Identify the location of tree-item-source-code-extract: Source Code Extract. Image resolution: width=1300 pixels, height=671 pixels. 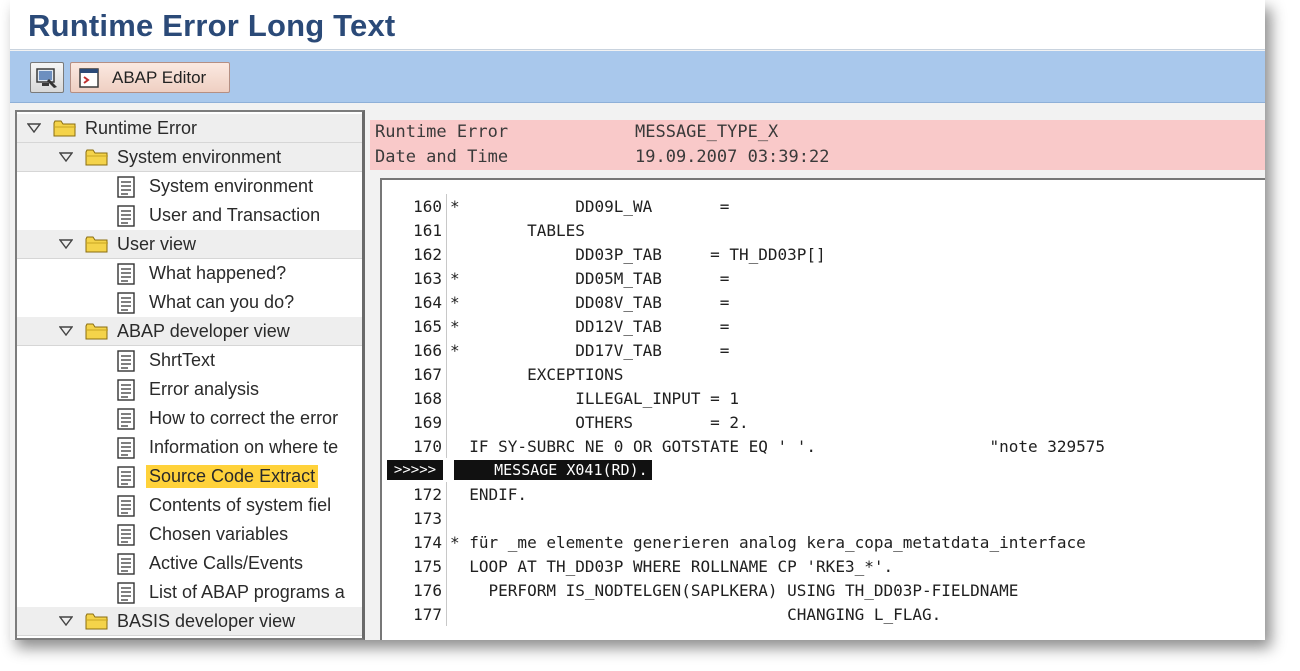
(189, 476).